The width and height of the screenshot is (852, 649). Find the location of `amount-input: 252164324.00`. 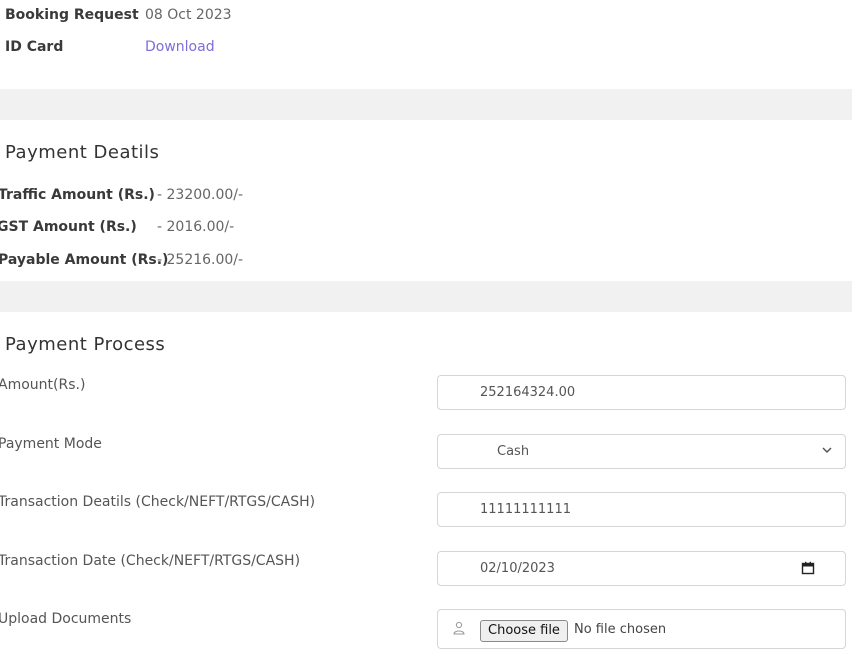

amount-input: 252164324.00 is located at coordinates (641, 392).